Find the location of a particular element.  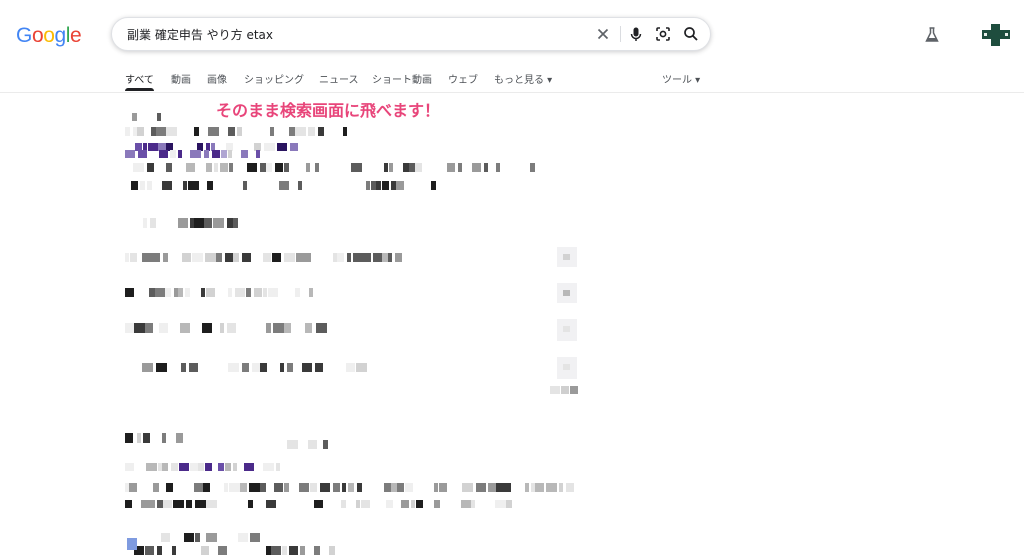

search-box: 副業 確定申告 やり方 etax is located at coordinates (411, 34).